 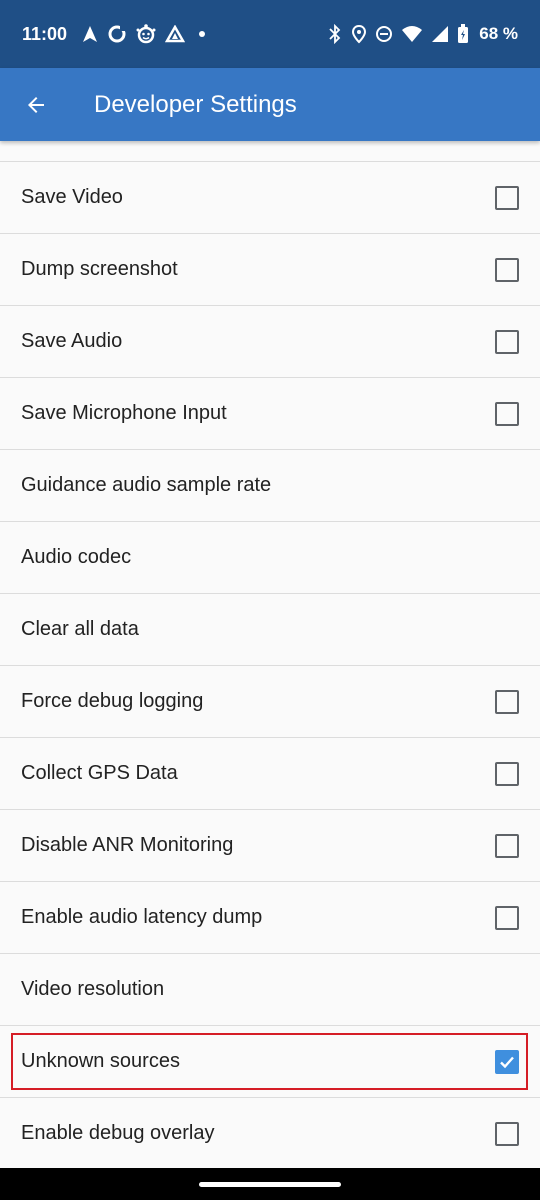 I want to click on unknown-sources-checkbox, so click(x=507, y=1061).